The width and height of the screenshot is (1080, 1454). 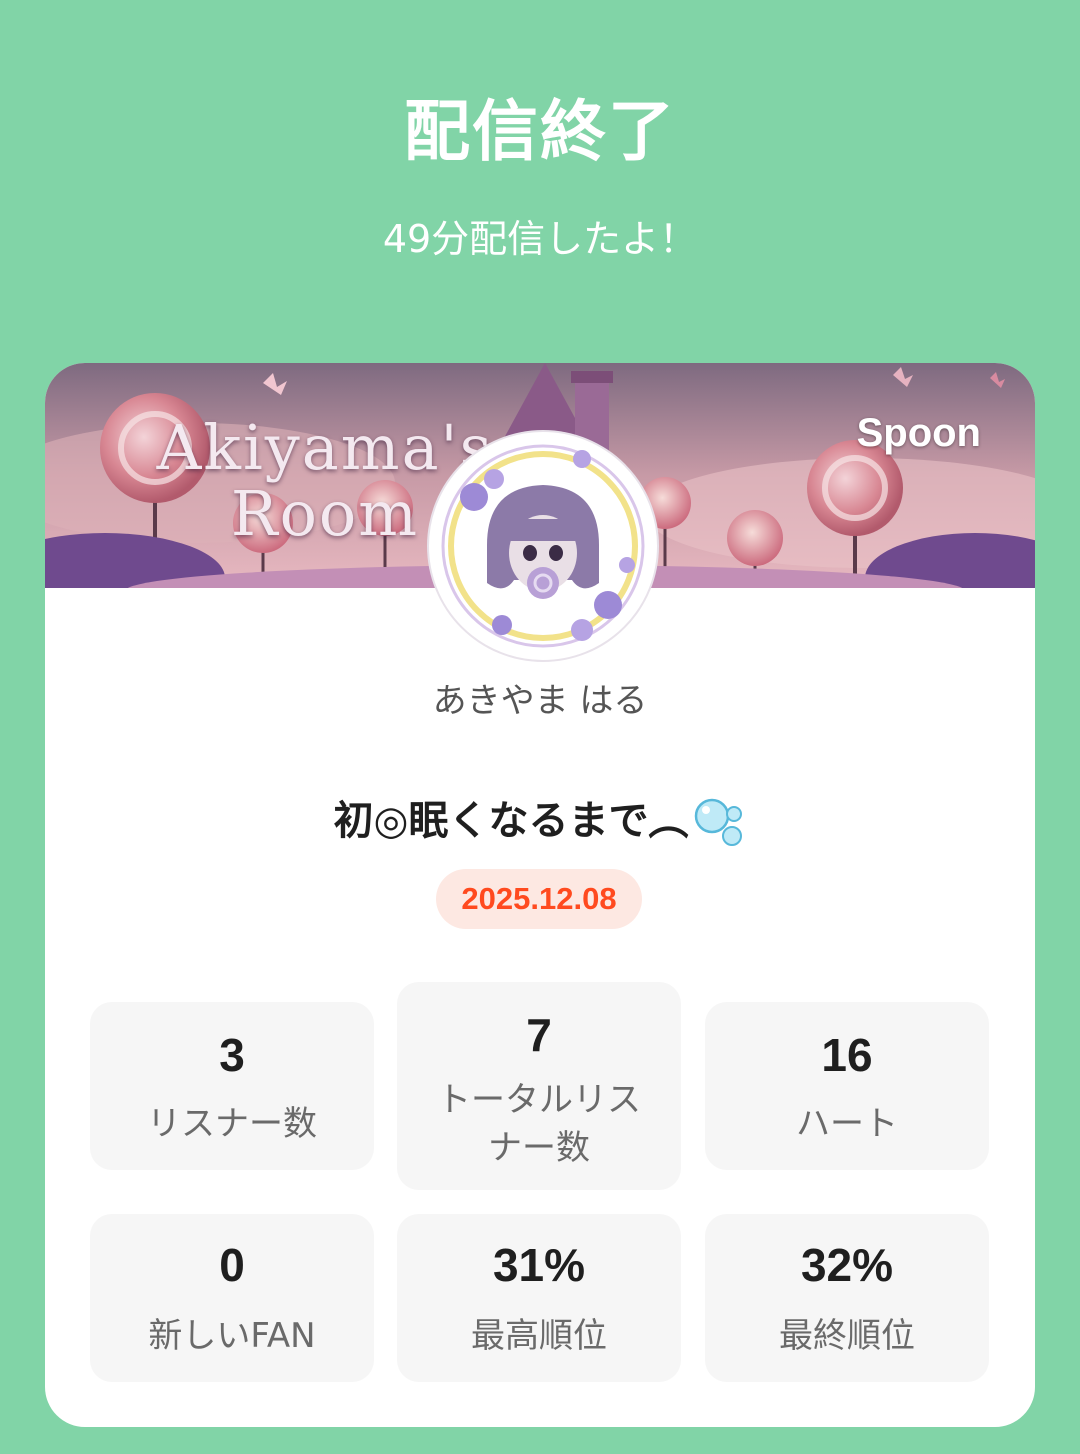 I want to click on stat-label: 新しいFAN, so click(x=232, y=1336).